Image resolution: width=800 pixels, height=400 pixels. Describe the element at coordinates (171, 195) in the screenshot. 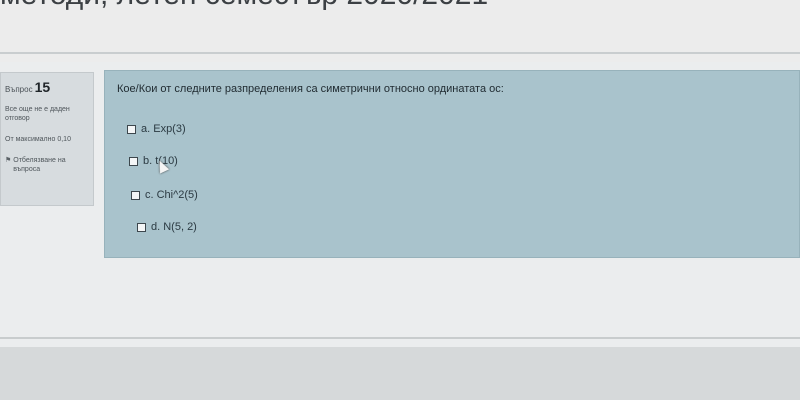

I see `answer-label-c: c. Chi^2(5)` at that location.